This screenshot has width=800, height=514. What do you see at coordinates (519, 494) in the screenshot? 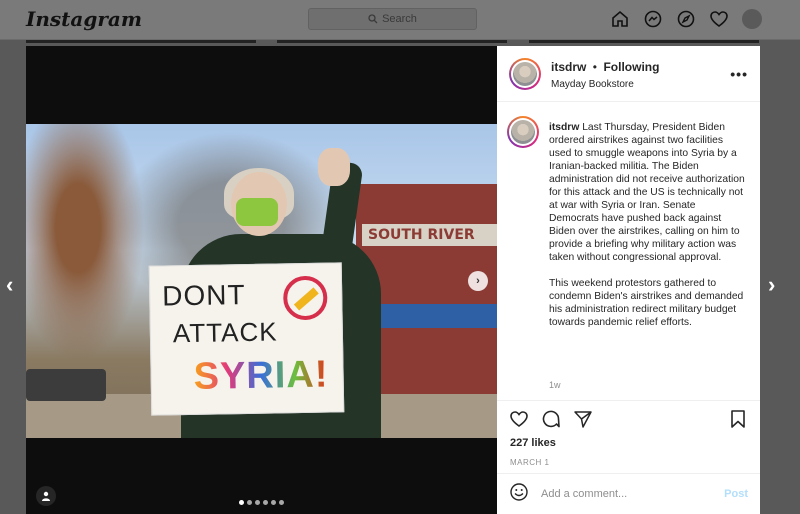
I see `emoji-icon` at bounding box center [519, 494].